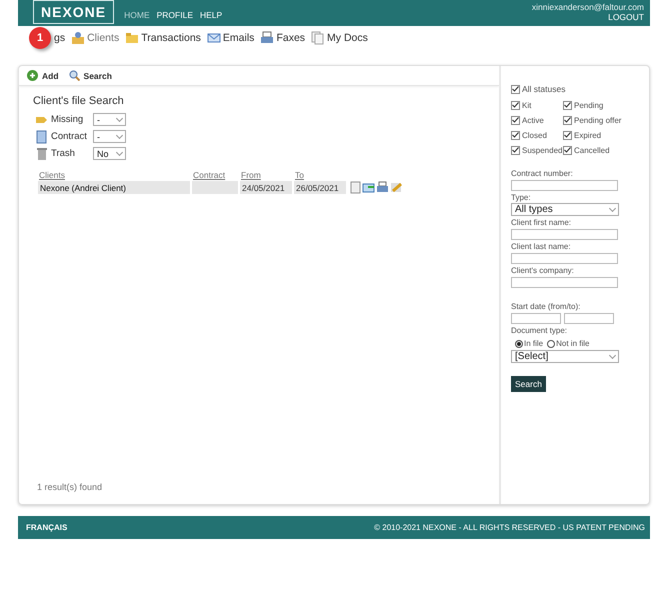 Image resolution: width=670 pixels, height=600 pixels. Describe the element at coordinates (215, 175) in the screenshot. I see `column-header: Contract` at that location.